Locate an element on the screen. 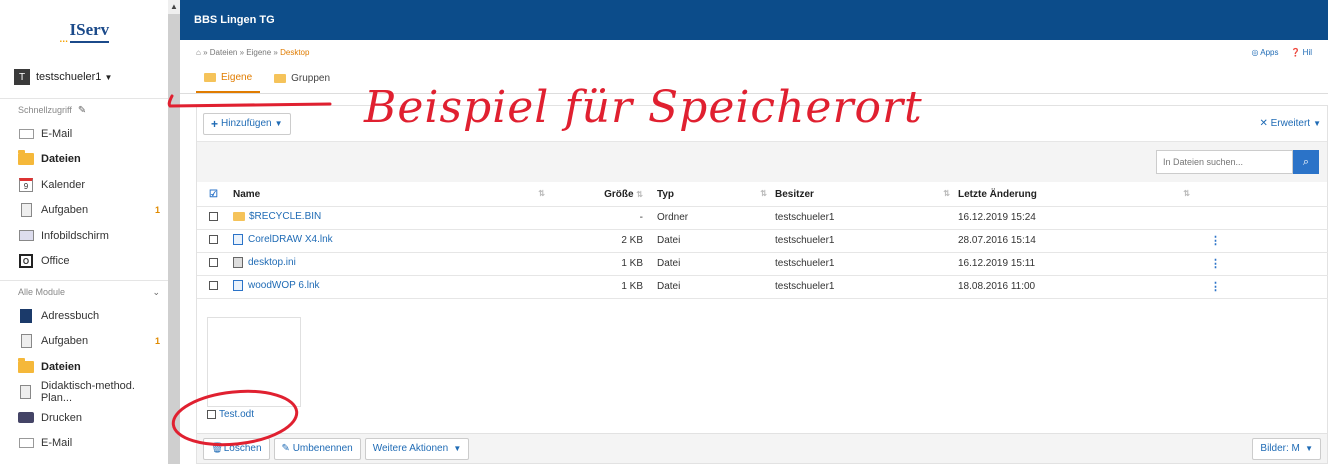 This screenshot has width=1328, height=464. sidebar-item-print: Drucken is located at coordinates (84, 418).